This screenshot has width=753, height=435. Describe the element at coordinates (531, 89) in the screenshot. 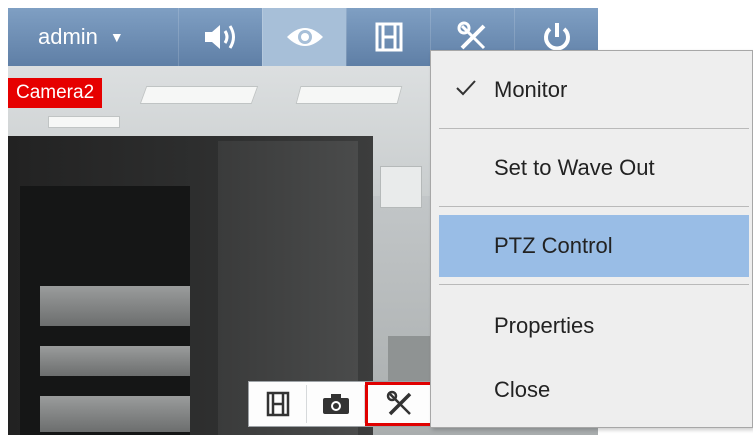

I see `menu-item-label: Monitor` at that location.